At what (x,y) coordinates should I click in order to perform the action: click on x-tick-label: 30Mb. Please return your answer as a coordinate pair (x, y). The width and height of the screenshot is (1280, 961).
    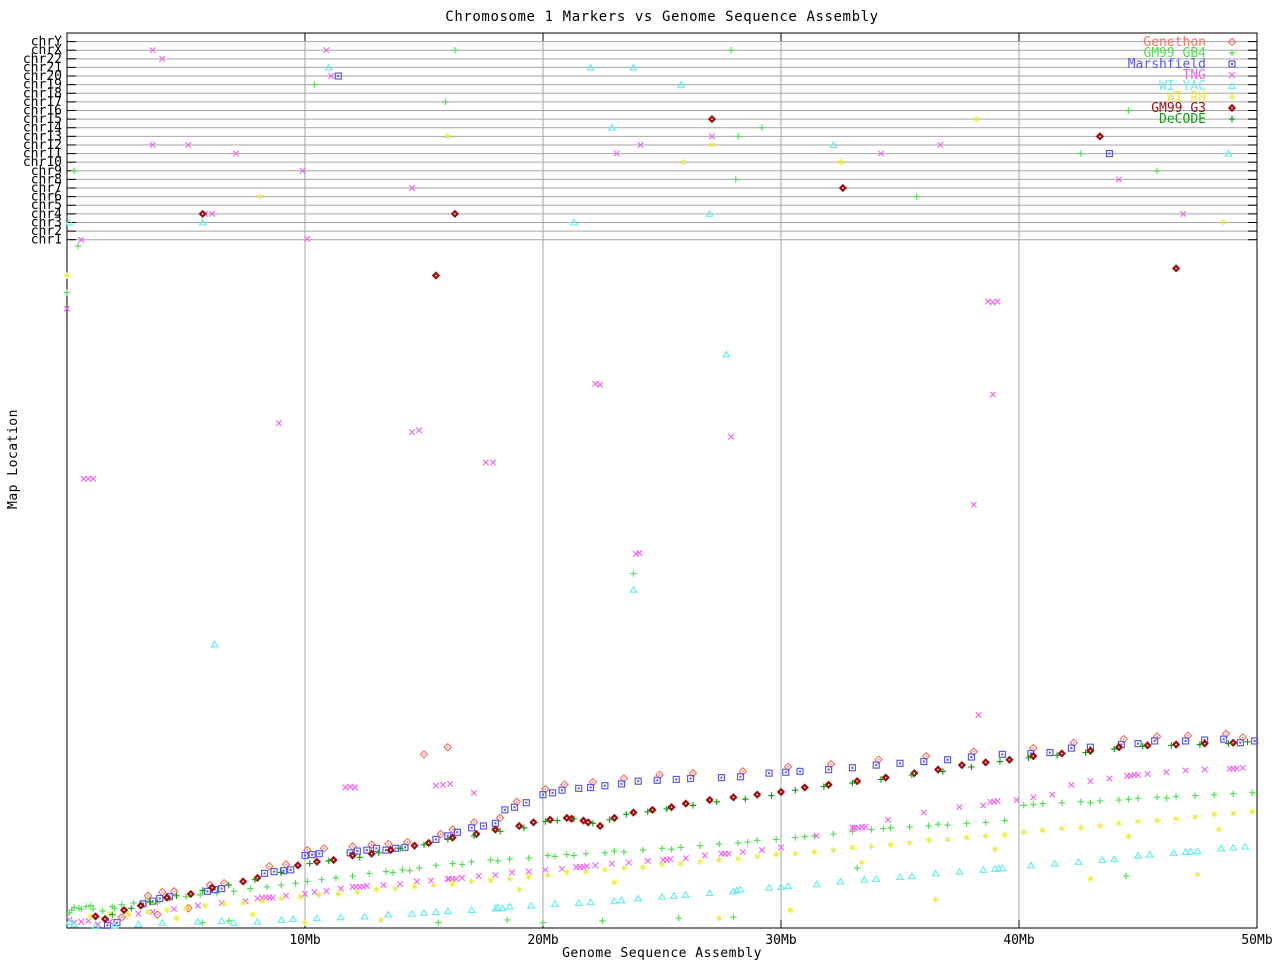
    Looking at the image, I should click on (780, 940).